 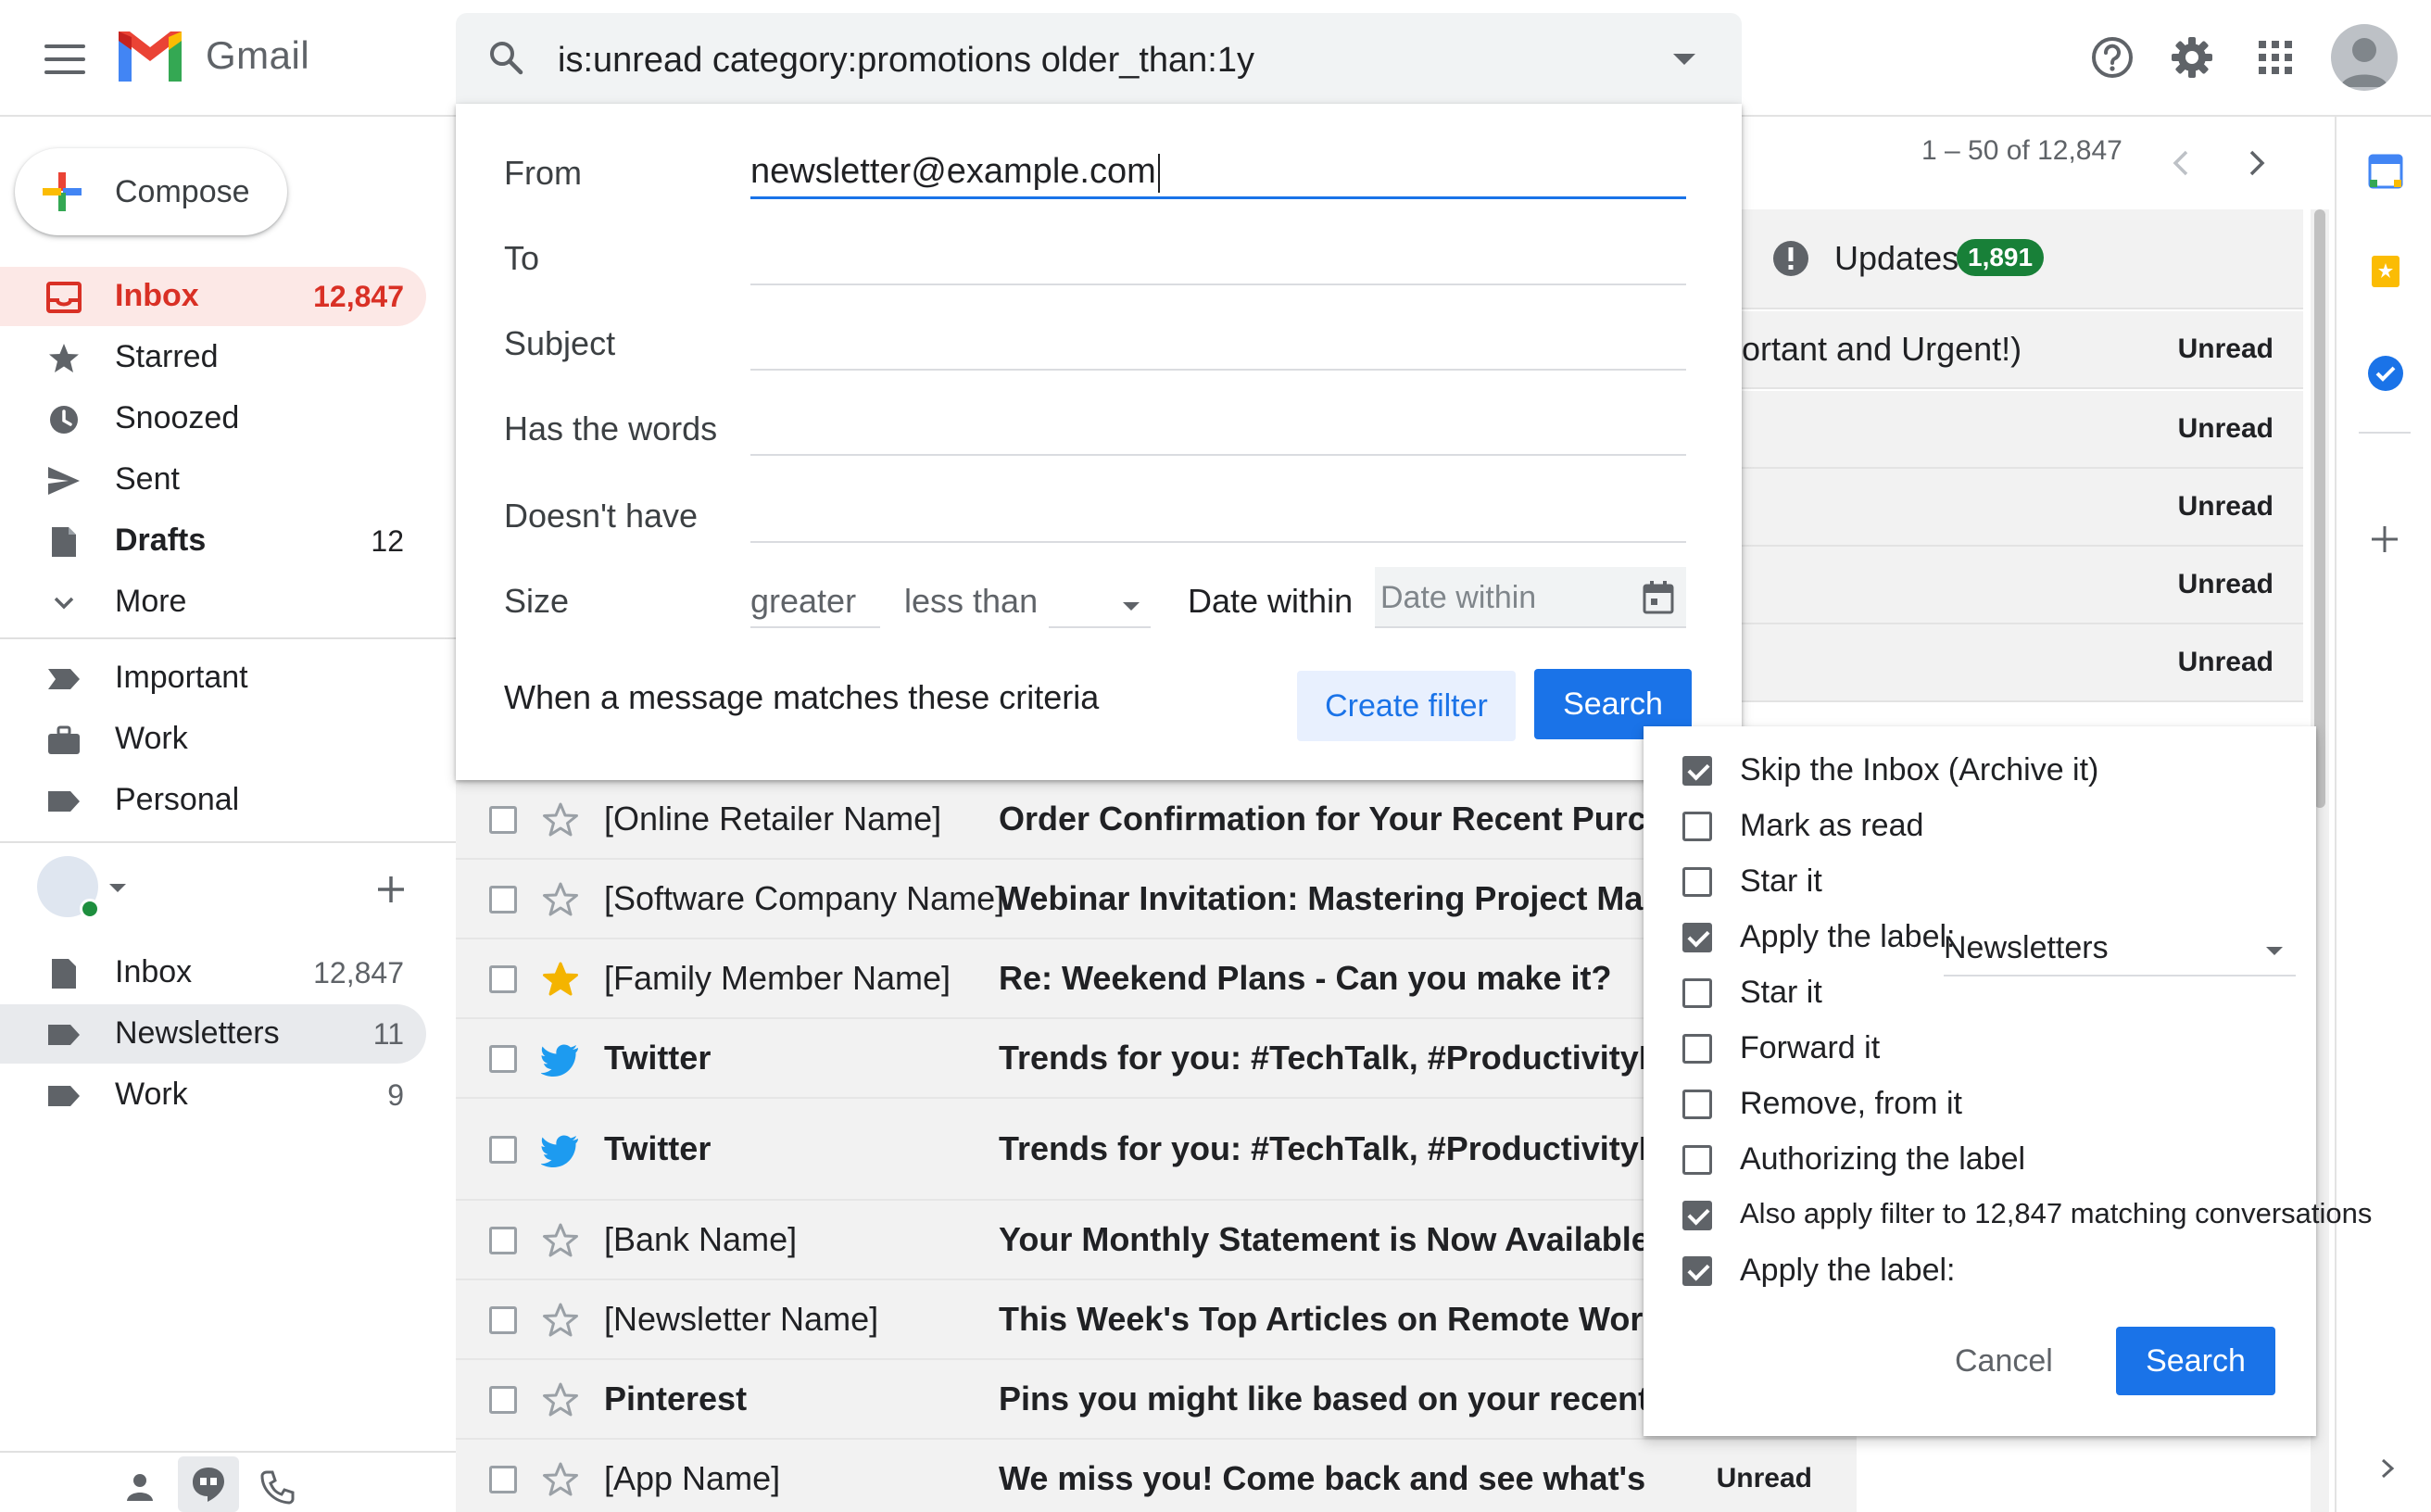 I want to click on size-unit-dropdown-icon, so click(x=1131, y=606).